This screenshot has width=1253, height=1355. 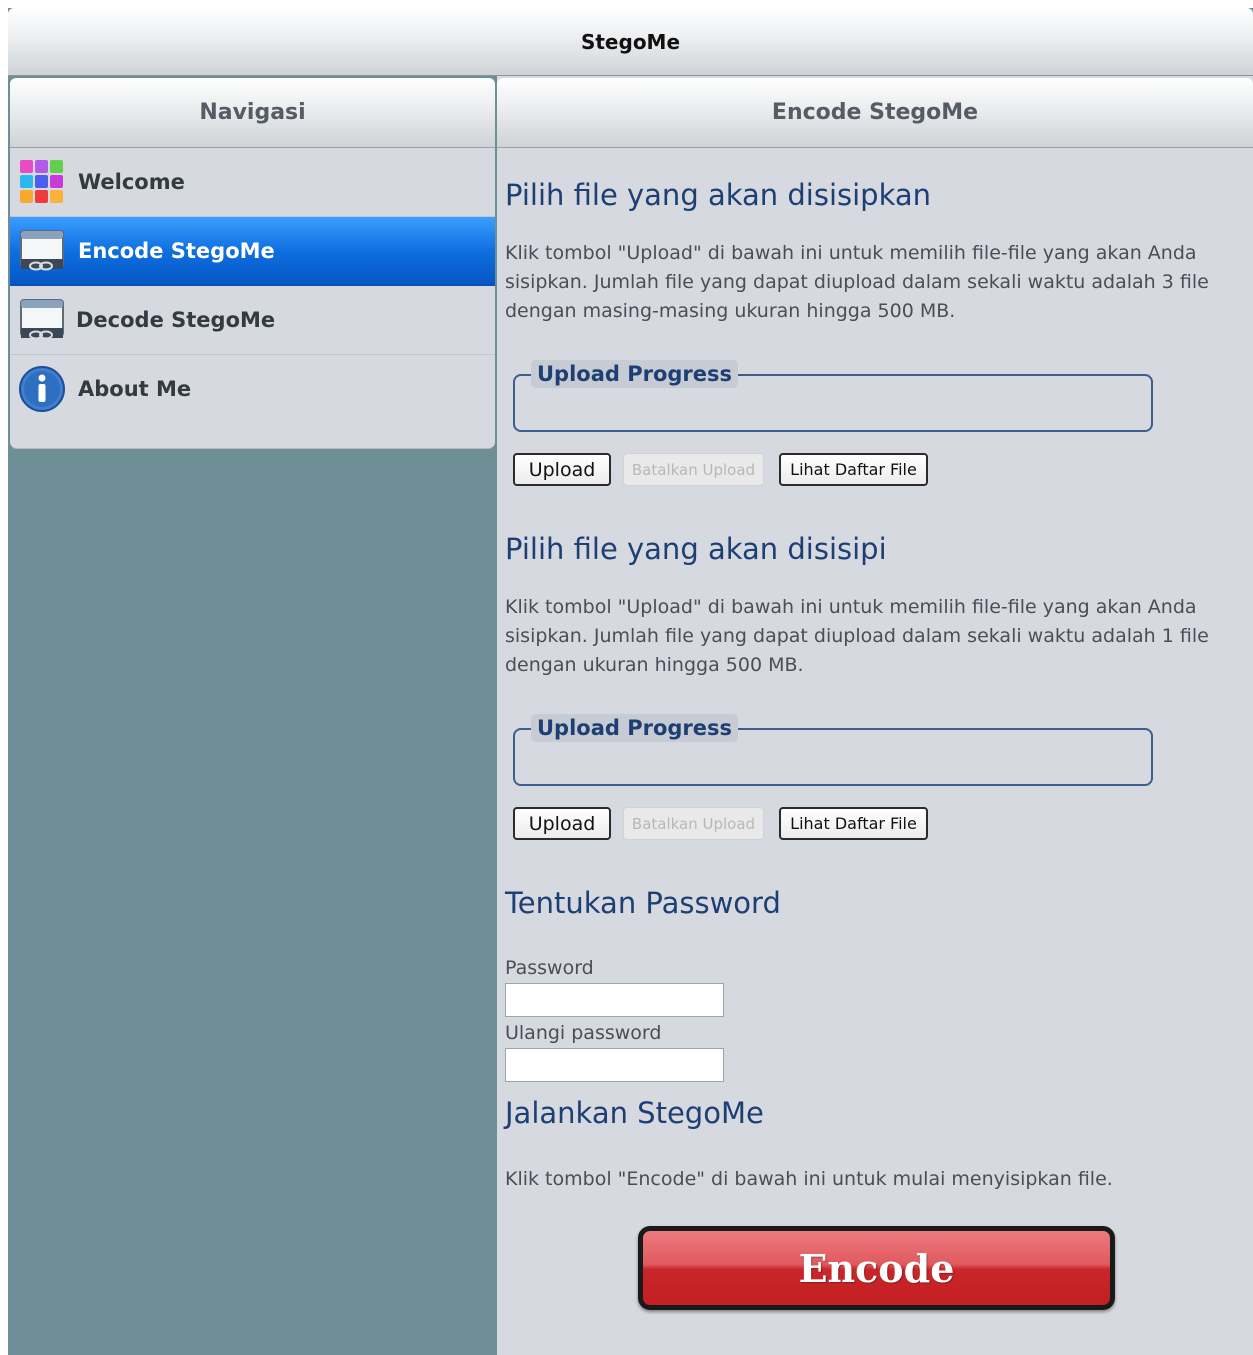 What do you see at coordinates (549, 968) in the screenshot?
I see `password-label: Password` at bounding box center [549, 968].